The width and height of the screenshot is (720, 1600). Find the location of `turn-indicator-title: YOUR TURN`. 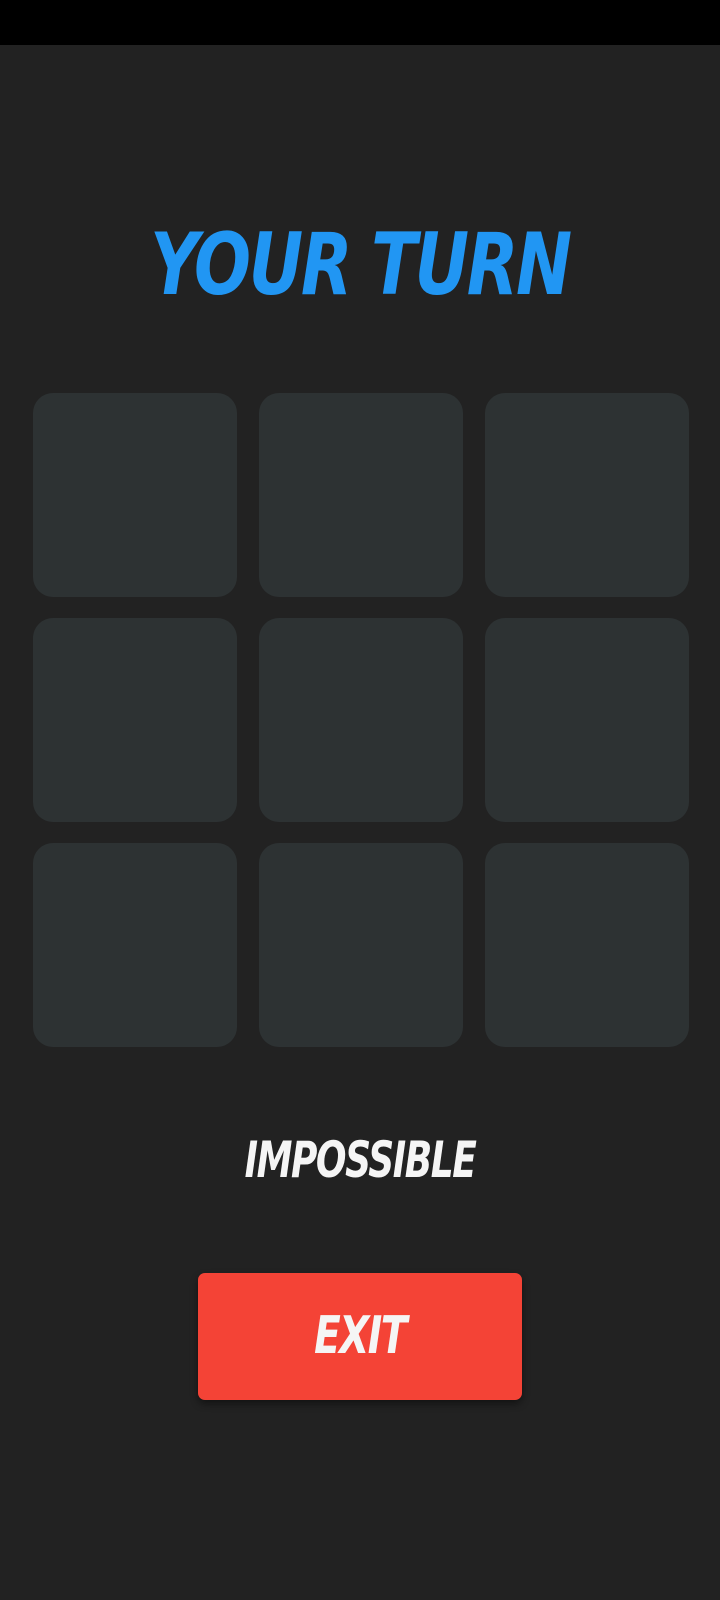

turn-indicator-title: YOUR TURN is located at coordinates (361, 265).